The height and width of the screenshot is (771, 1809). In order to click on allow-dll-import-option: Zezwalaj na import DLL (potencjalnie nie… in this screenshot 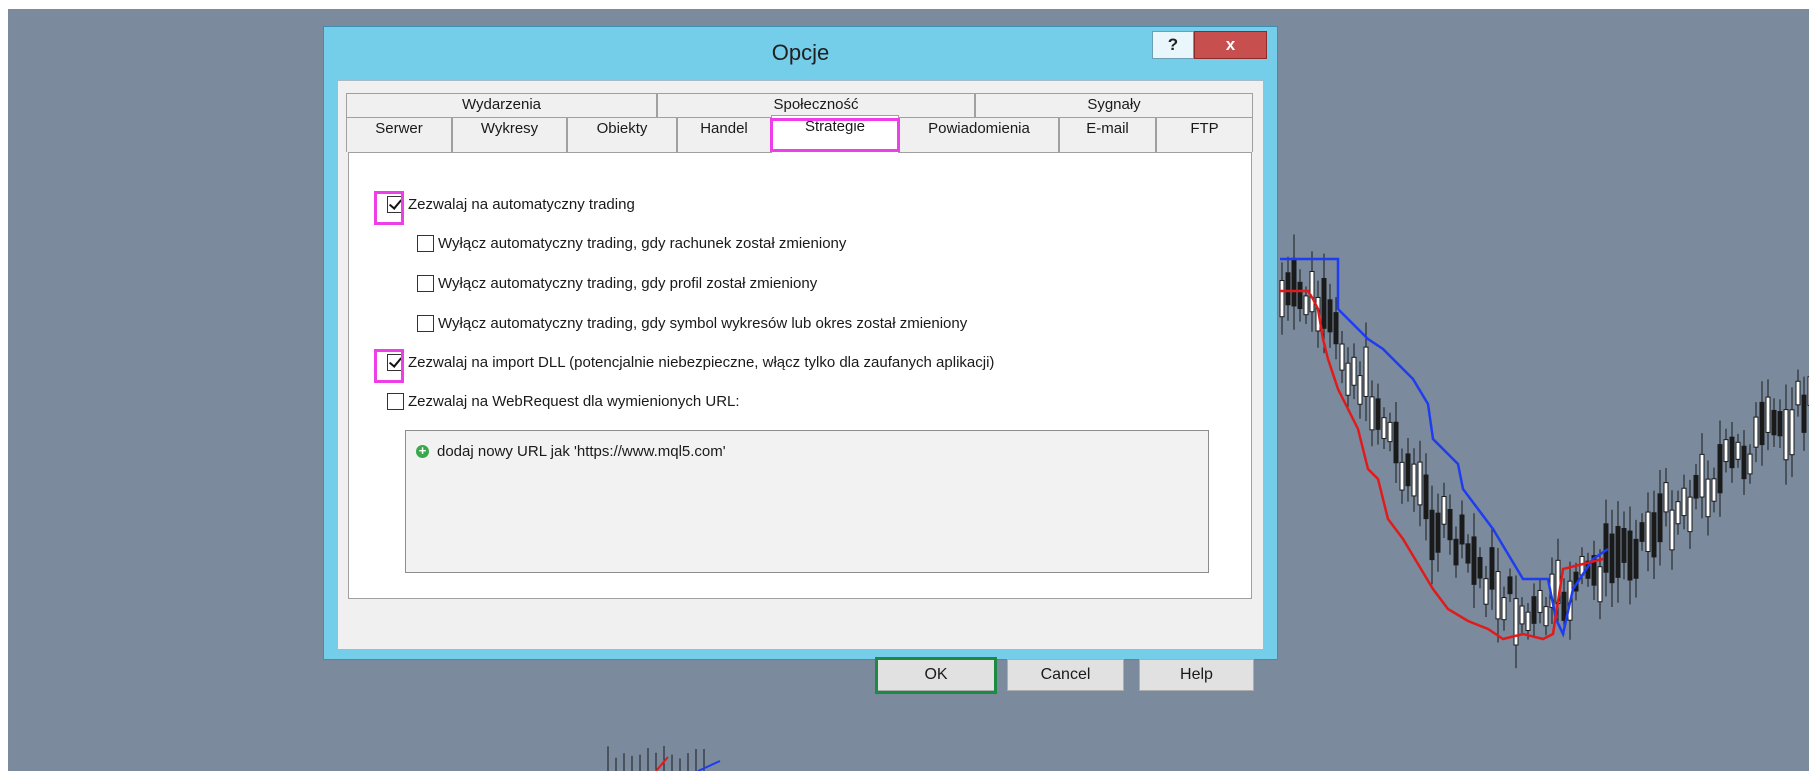, I will do `click(690, 362)`.